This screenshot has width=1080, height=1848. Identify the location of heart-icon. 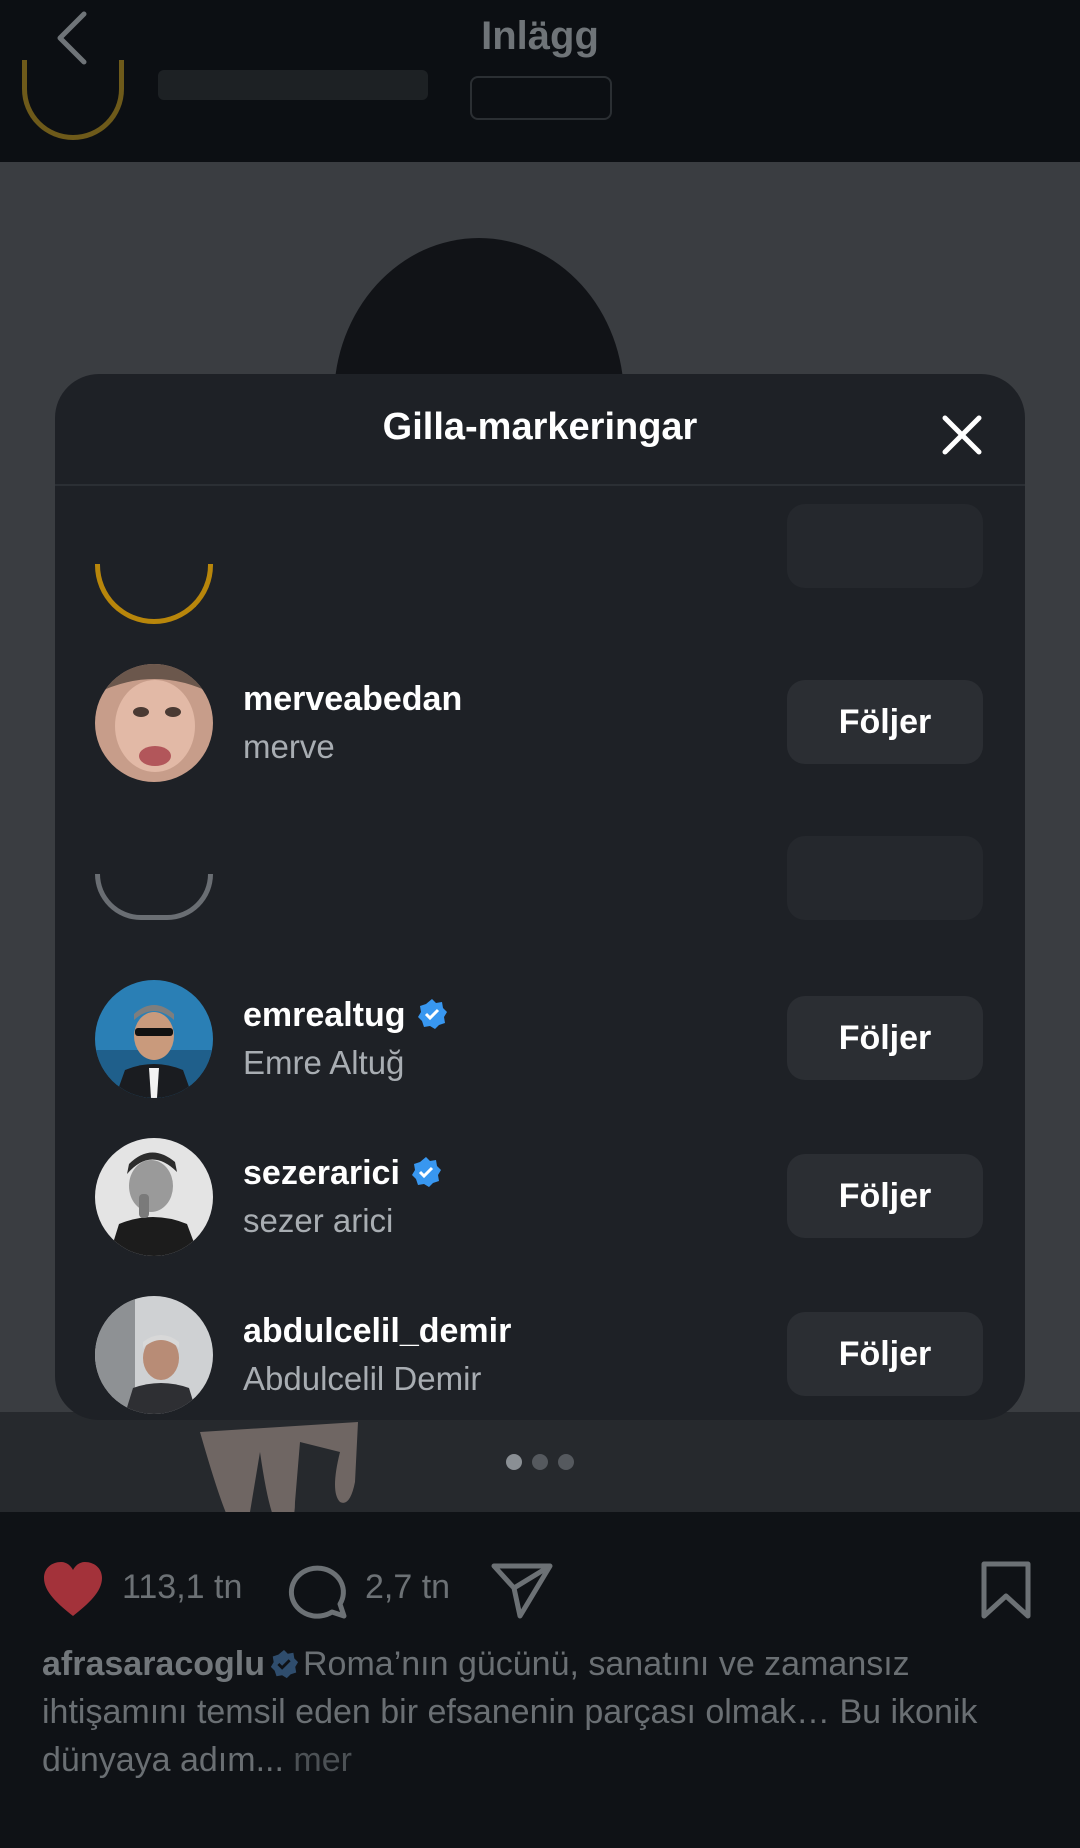
(73, 1590).